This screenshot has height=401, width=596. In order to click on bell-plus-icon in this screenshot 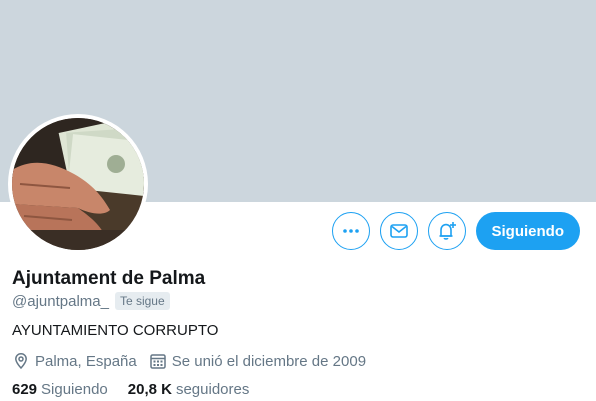, I will do `click(447, 231)`.